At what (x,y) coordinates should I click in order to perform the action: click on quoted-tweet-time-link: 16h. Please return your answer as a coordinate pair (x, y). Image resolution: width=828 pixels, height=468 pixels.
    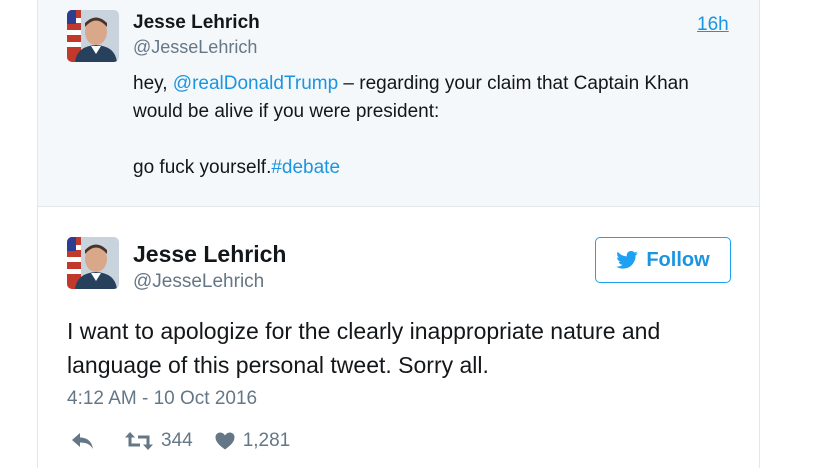
    Looking at the image, I should click on (713, 25).